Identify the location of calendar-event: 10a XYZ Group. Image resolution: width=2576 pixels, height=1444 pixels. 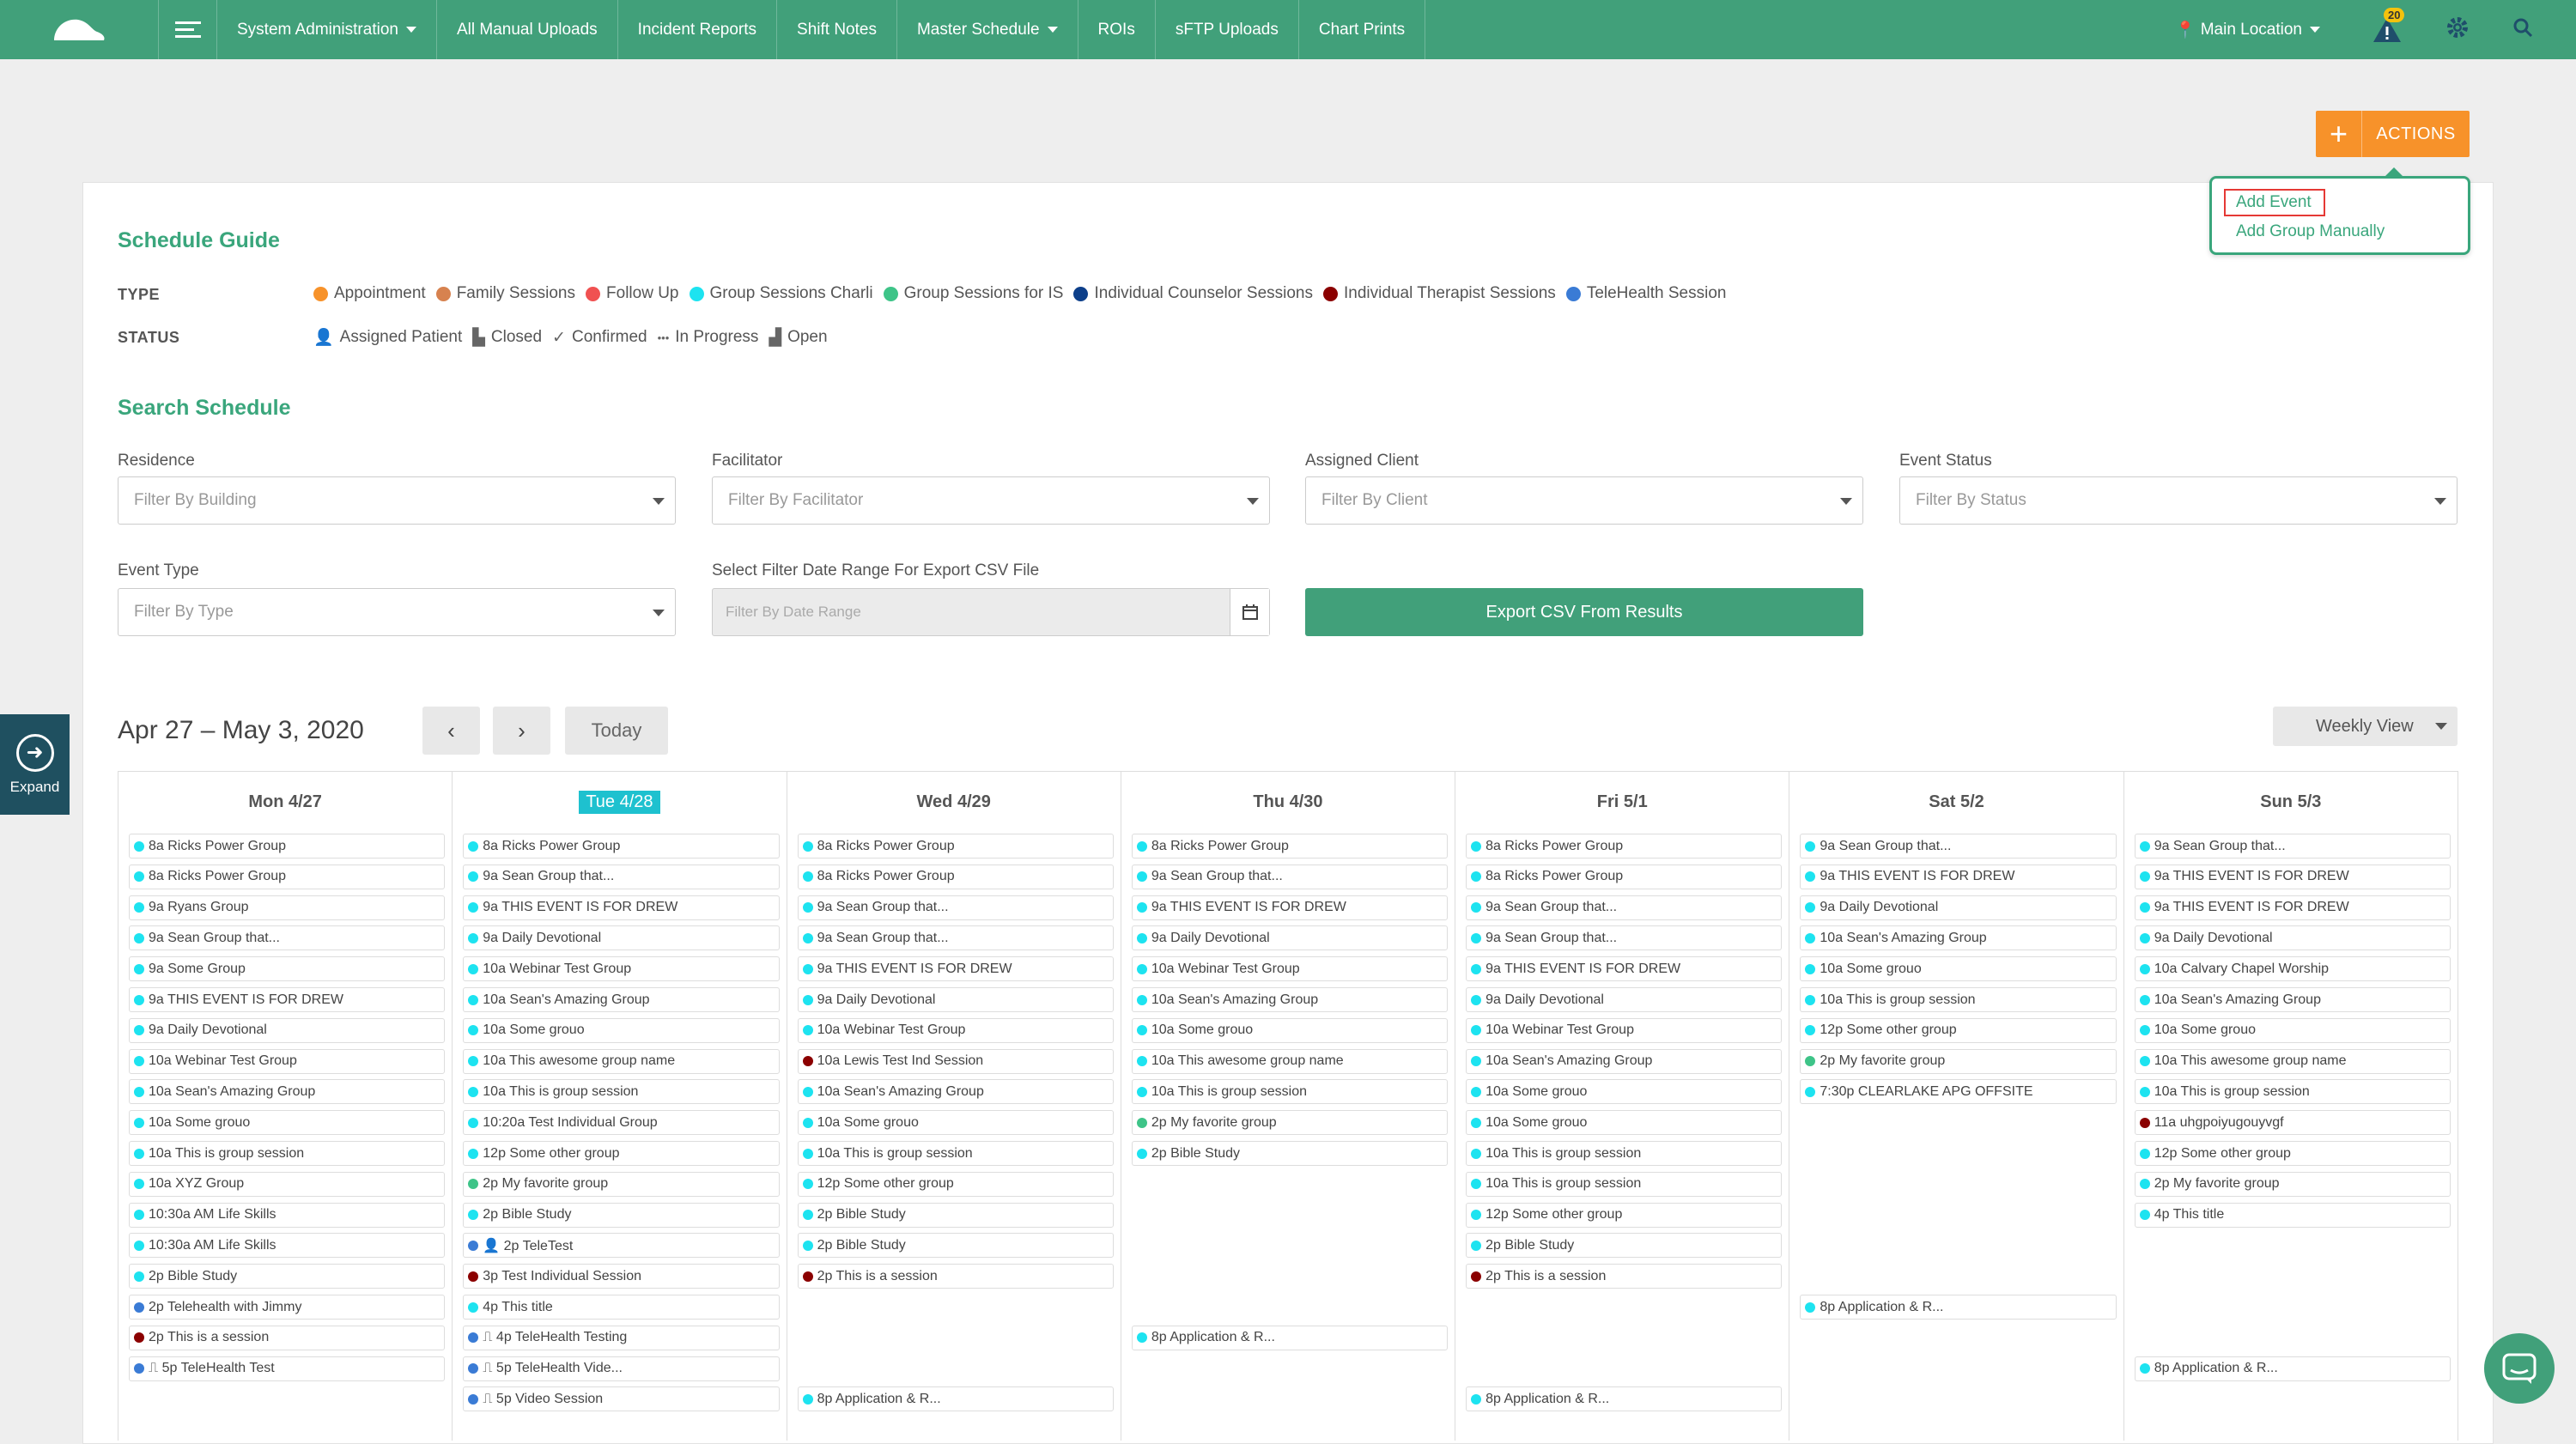
(287, 1184).